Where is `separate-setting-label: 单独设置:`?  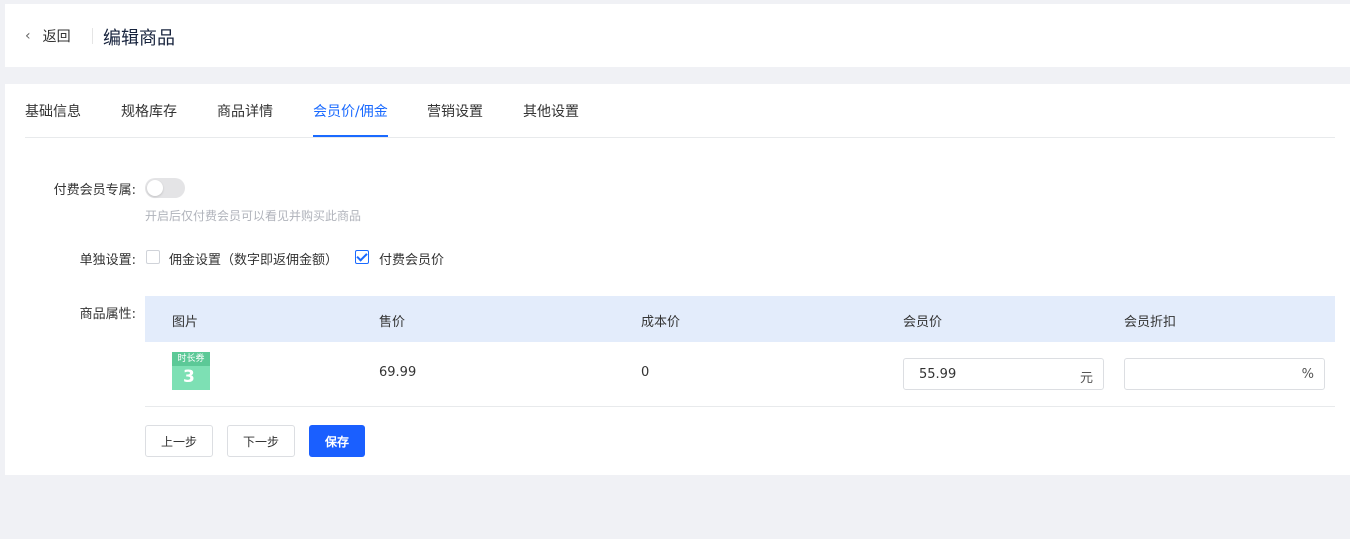 separate-setting-label: 单独设置: is located at coordinates (107, 260).